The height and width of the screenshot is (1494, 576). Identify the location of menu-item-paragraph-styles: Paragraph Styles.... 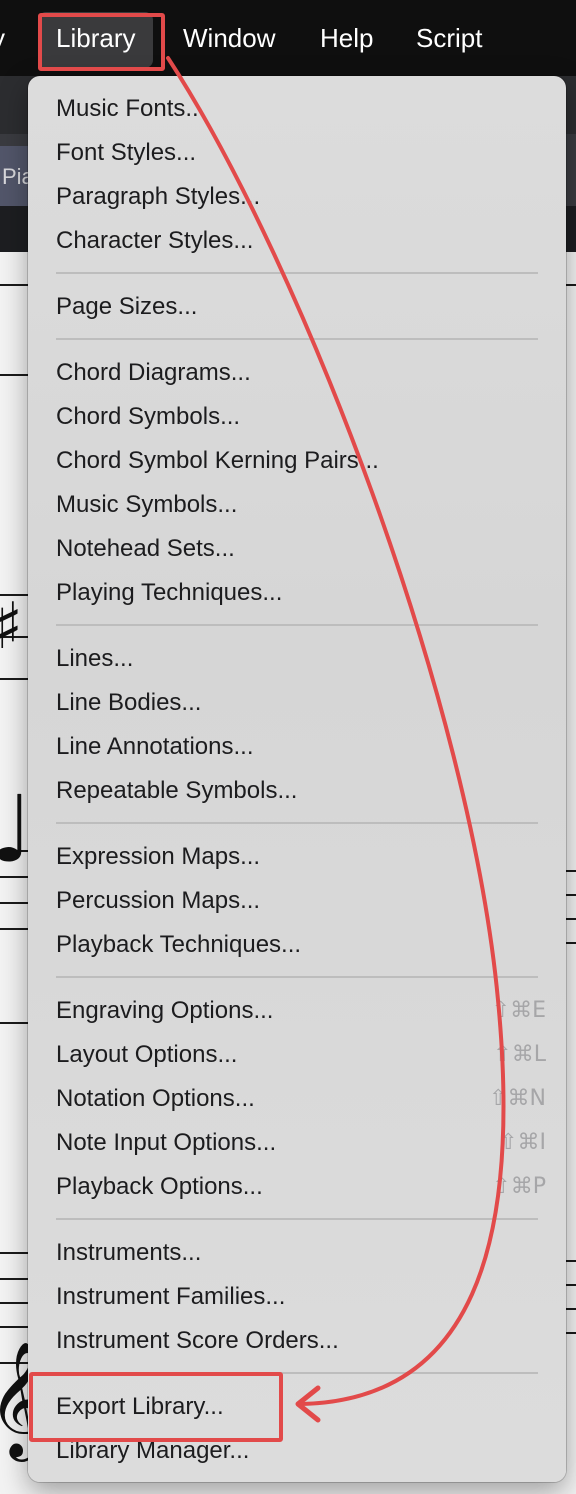
(301, 197).